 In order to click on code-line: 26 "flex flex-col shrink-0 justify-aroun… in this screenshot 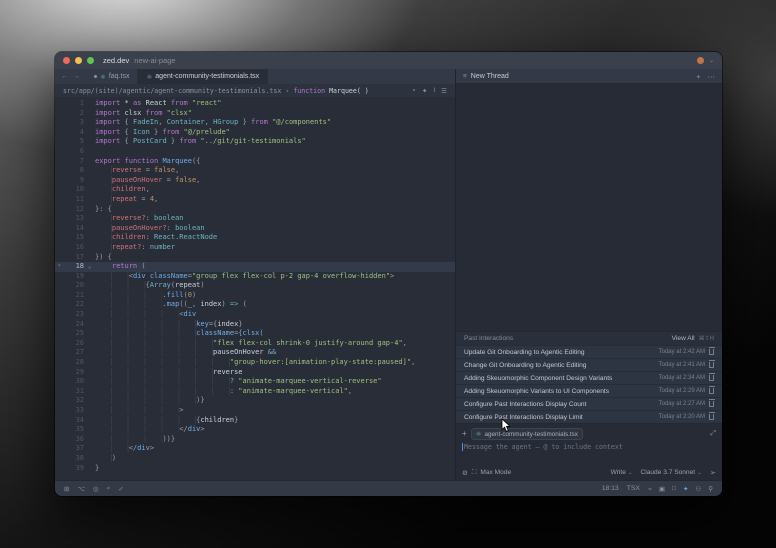, I will do `click(255, 343)`.